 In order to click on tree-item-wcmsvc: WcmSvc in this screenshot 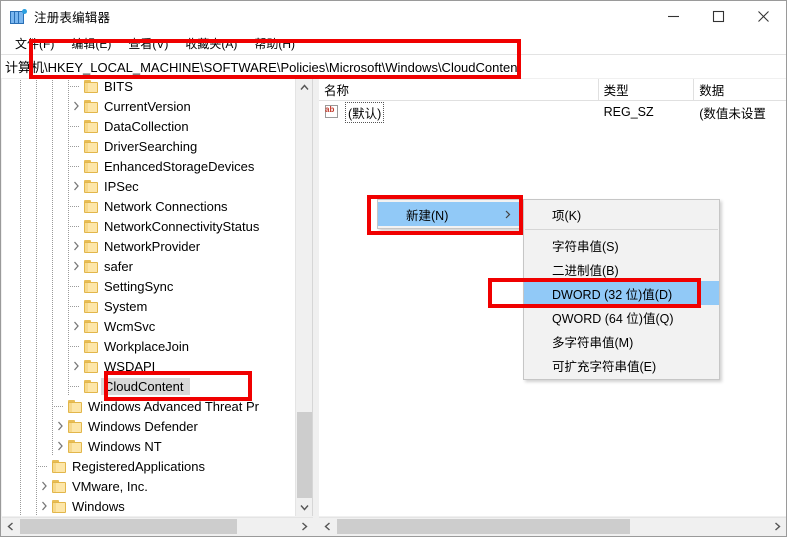, I will do `click(147, 326)`.